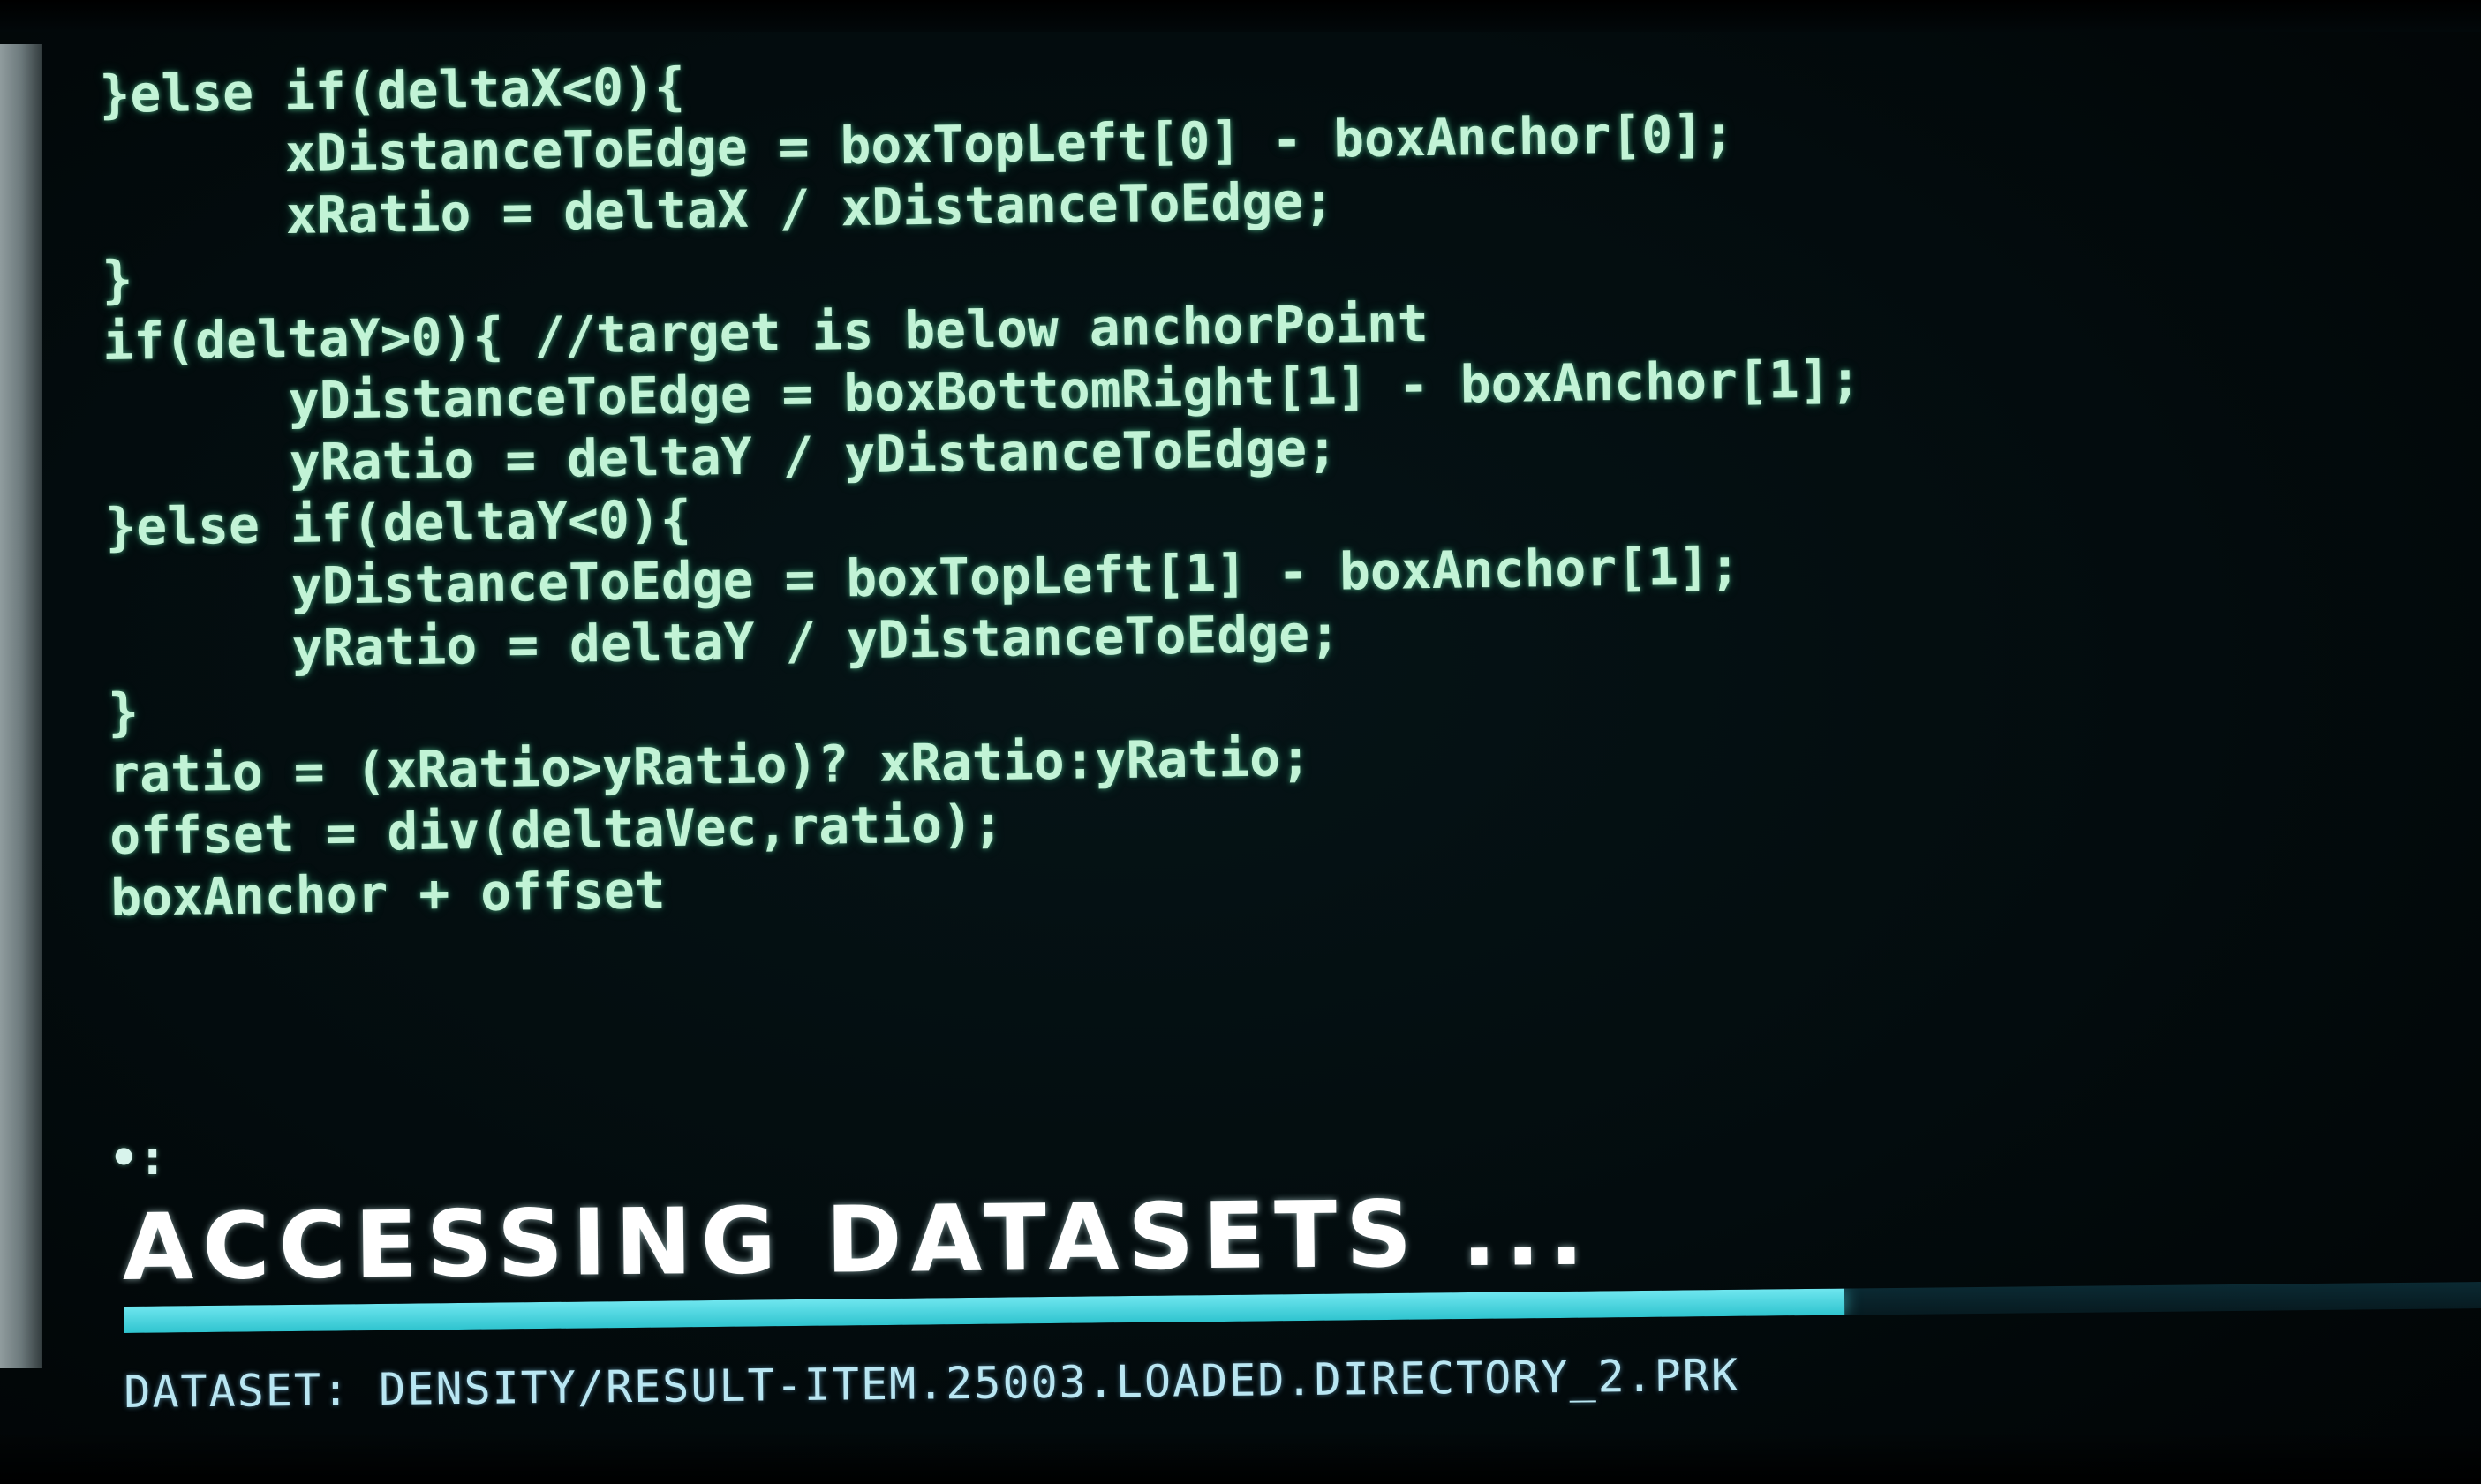 Image resolution: width=2481 pixels, height=1484 pixels. I want to click on monitor-bezel-left, so click(21, 706).